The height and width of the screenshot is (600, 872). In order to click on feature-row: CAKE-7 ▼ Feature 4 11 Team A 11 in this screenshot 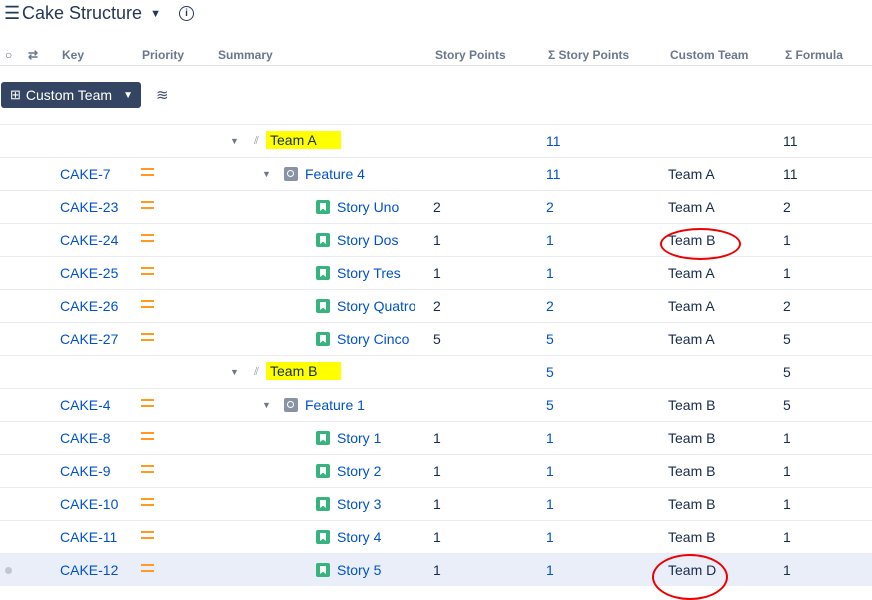, I will do `click(436, 173)`.